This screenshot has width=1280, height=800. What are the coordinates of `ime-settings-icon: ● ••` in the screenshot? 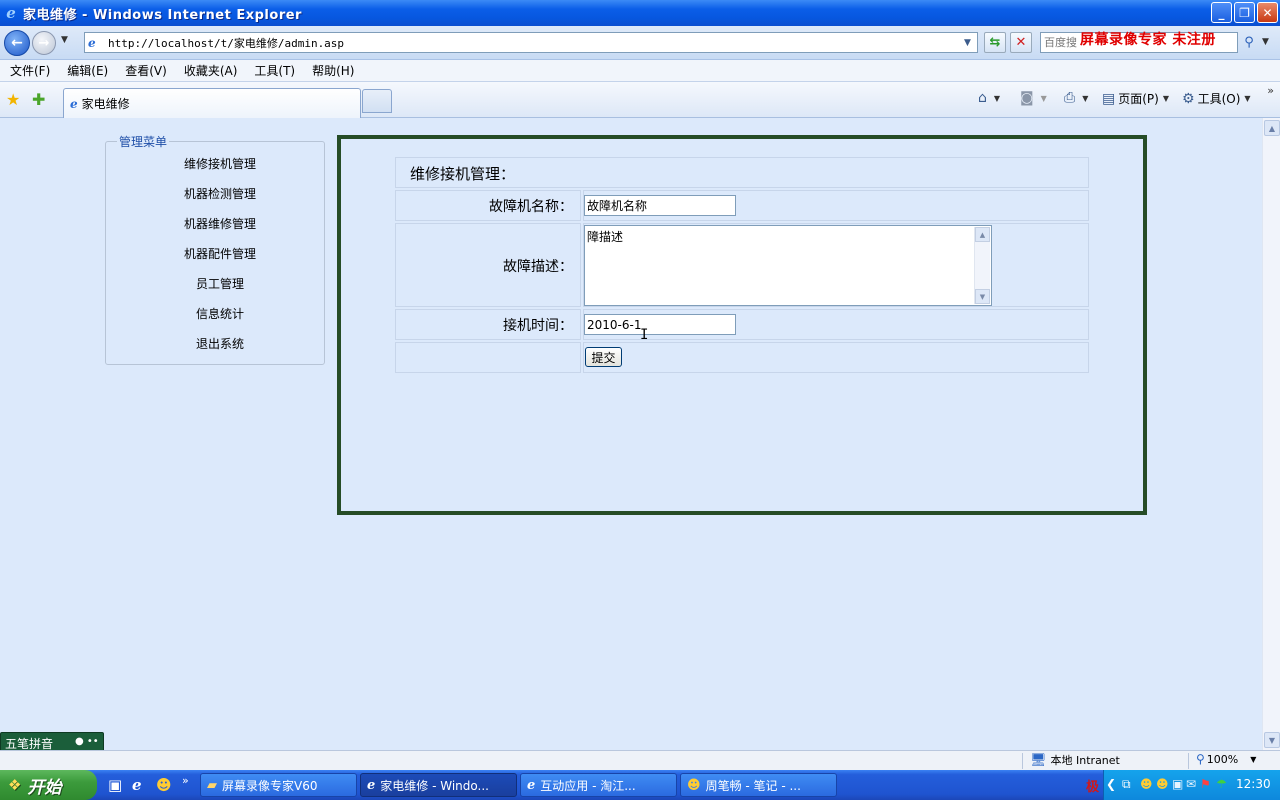 It's located at (87, 741).